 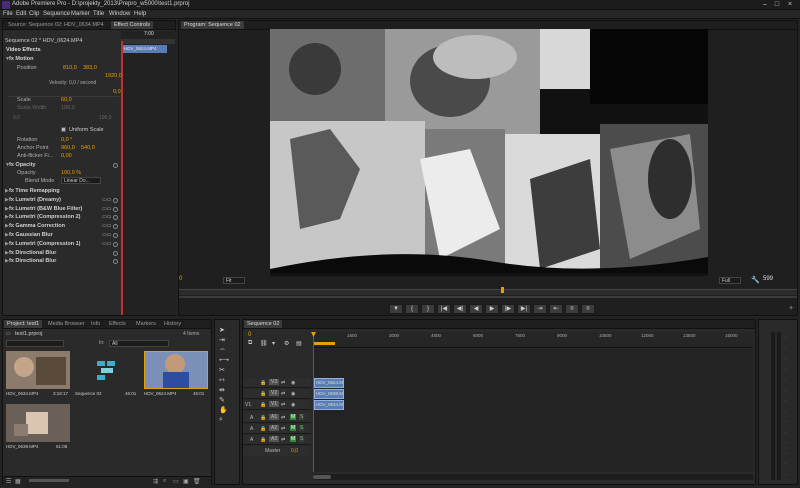 I want to click on effect-row: ▶ fx Gaussian Blur ▭▭, so click(x=62, y=236).